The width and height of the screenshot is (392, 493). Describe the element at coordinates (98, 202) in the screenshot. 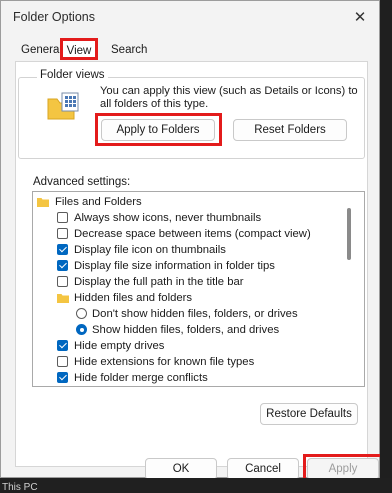

I see `tree-item-label: Files and Folders` at that location.